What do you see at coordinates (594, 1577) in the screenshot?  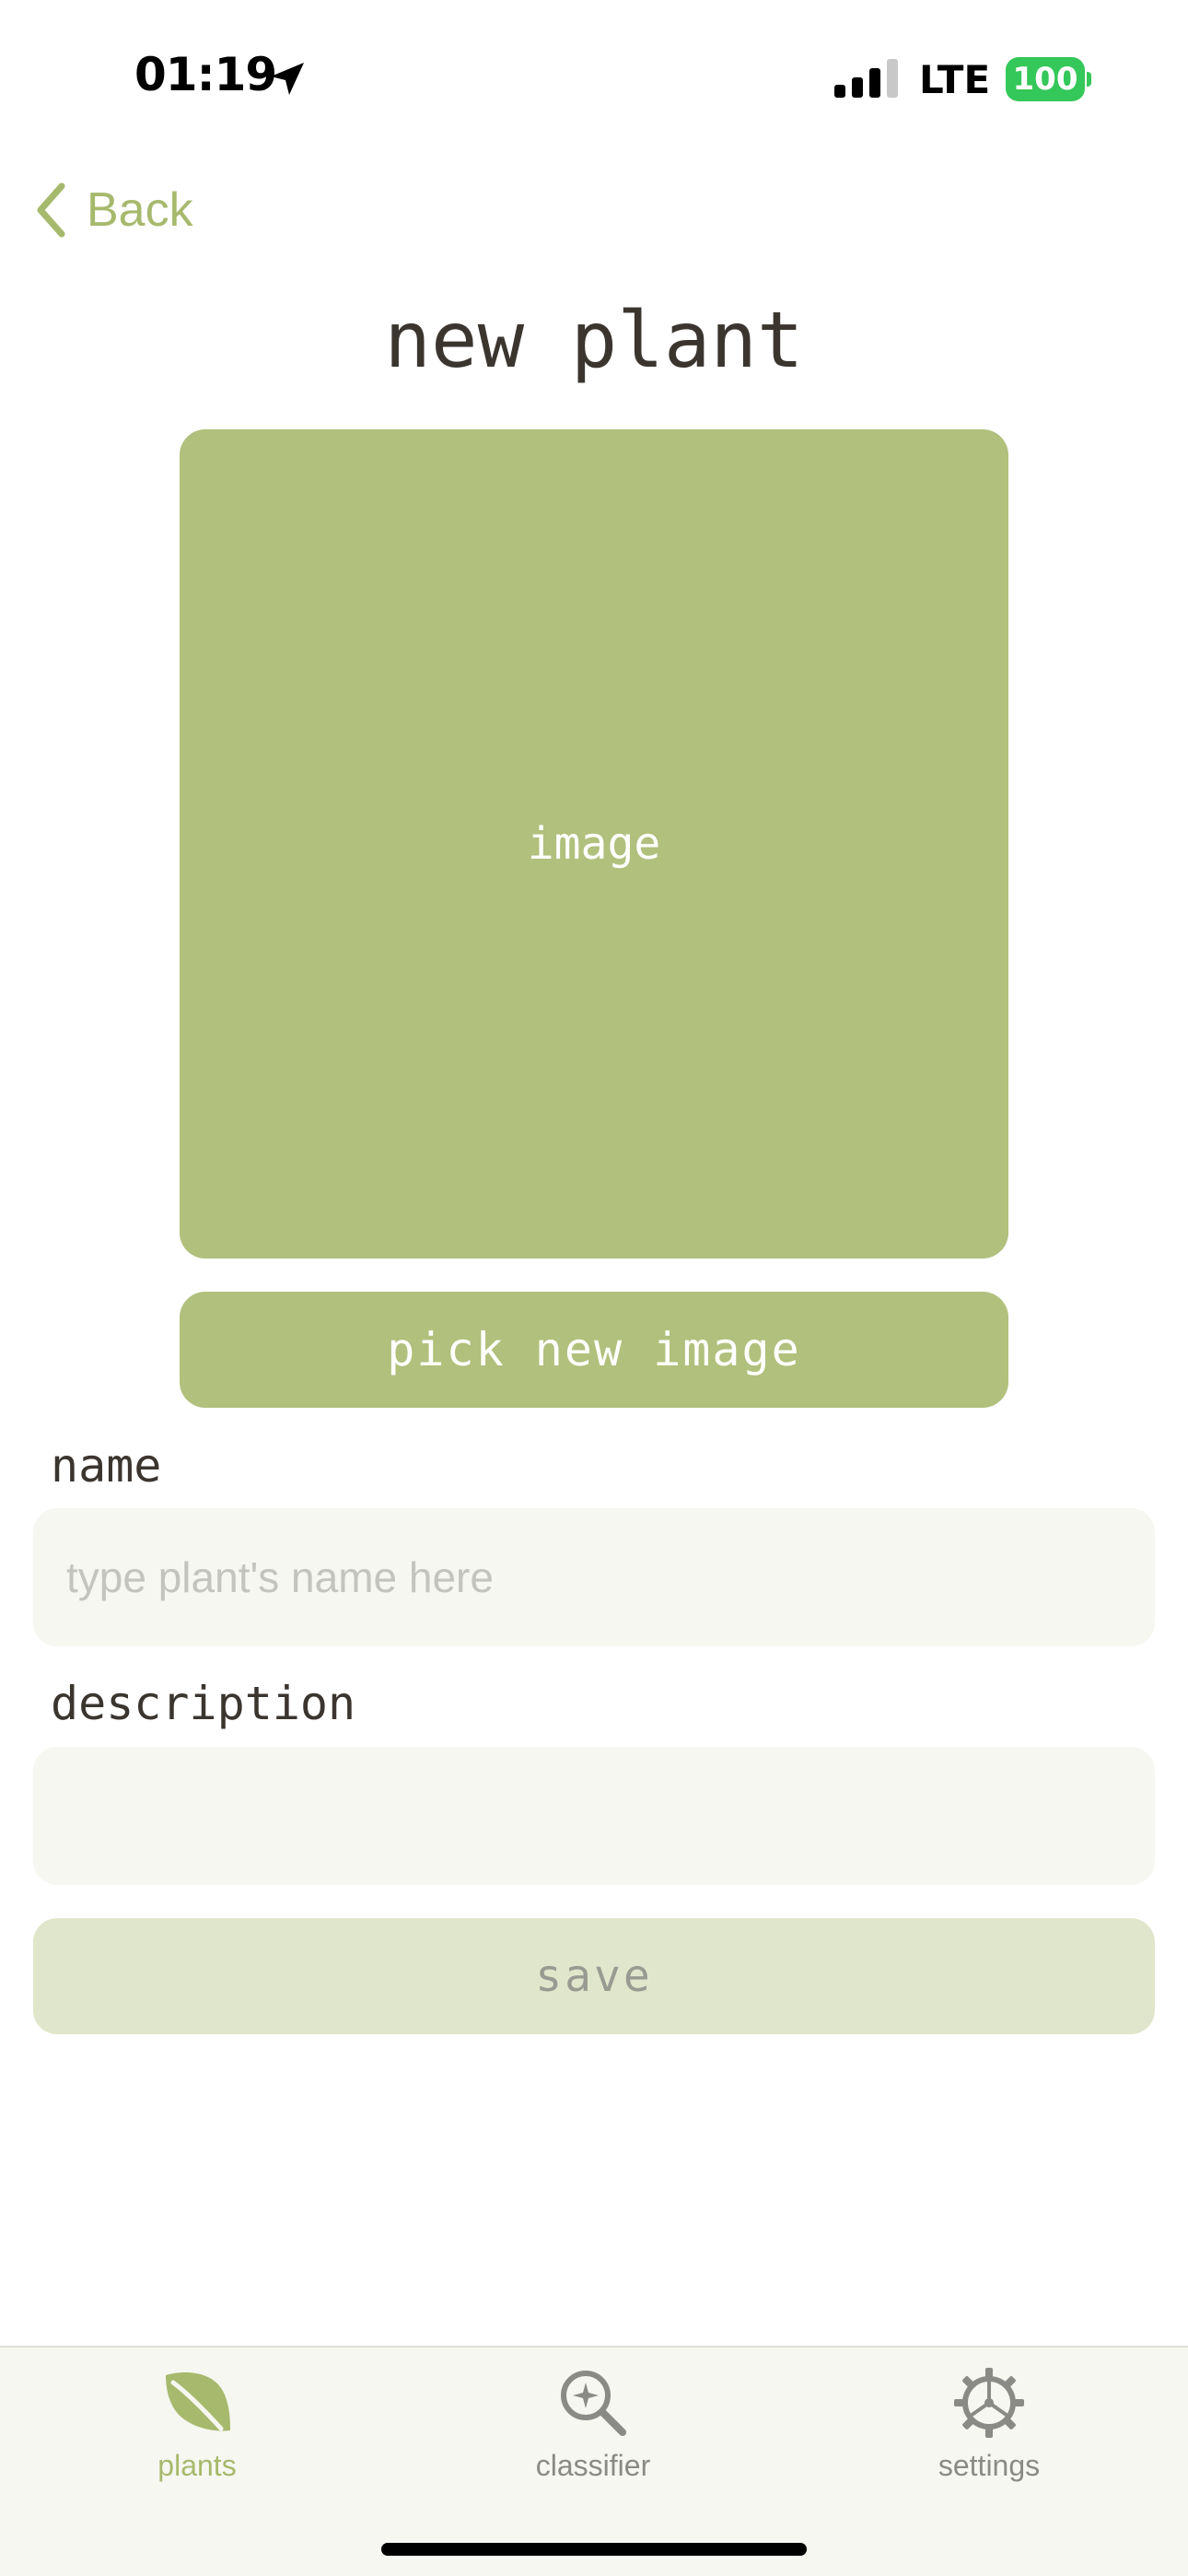 I see `name-input` at bounding box center [594, 1577].